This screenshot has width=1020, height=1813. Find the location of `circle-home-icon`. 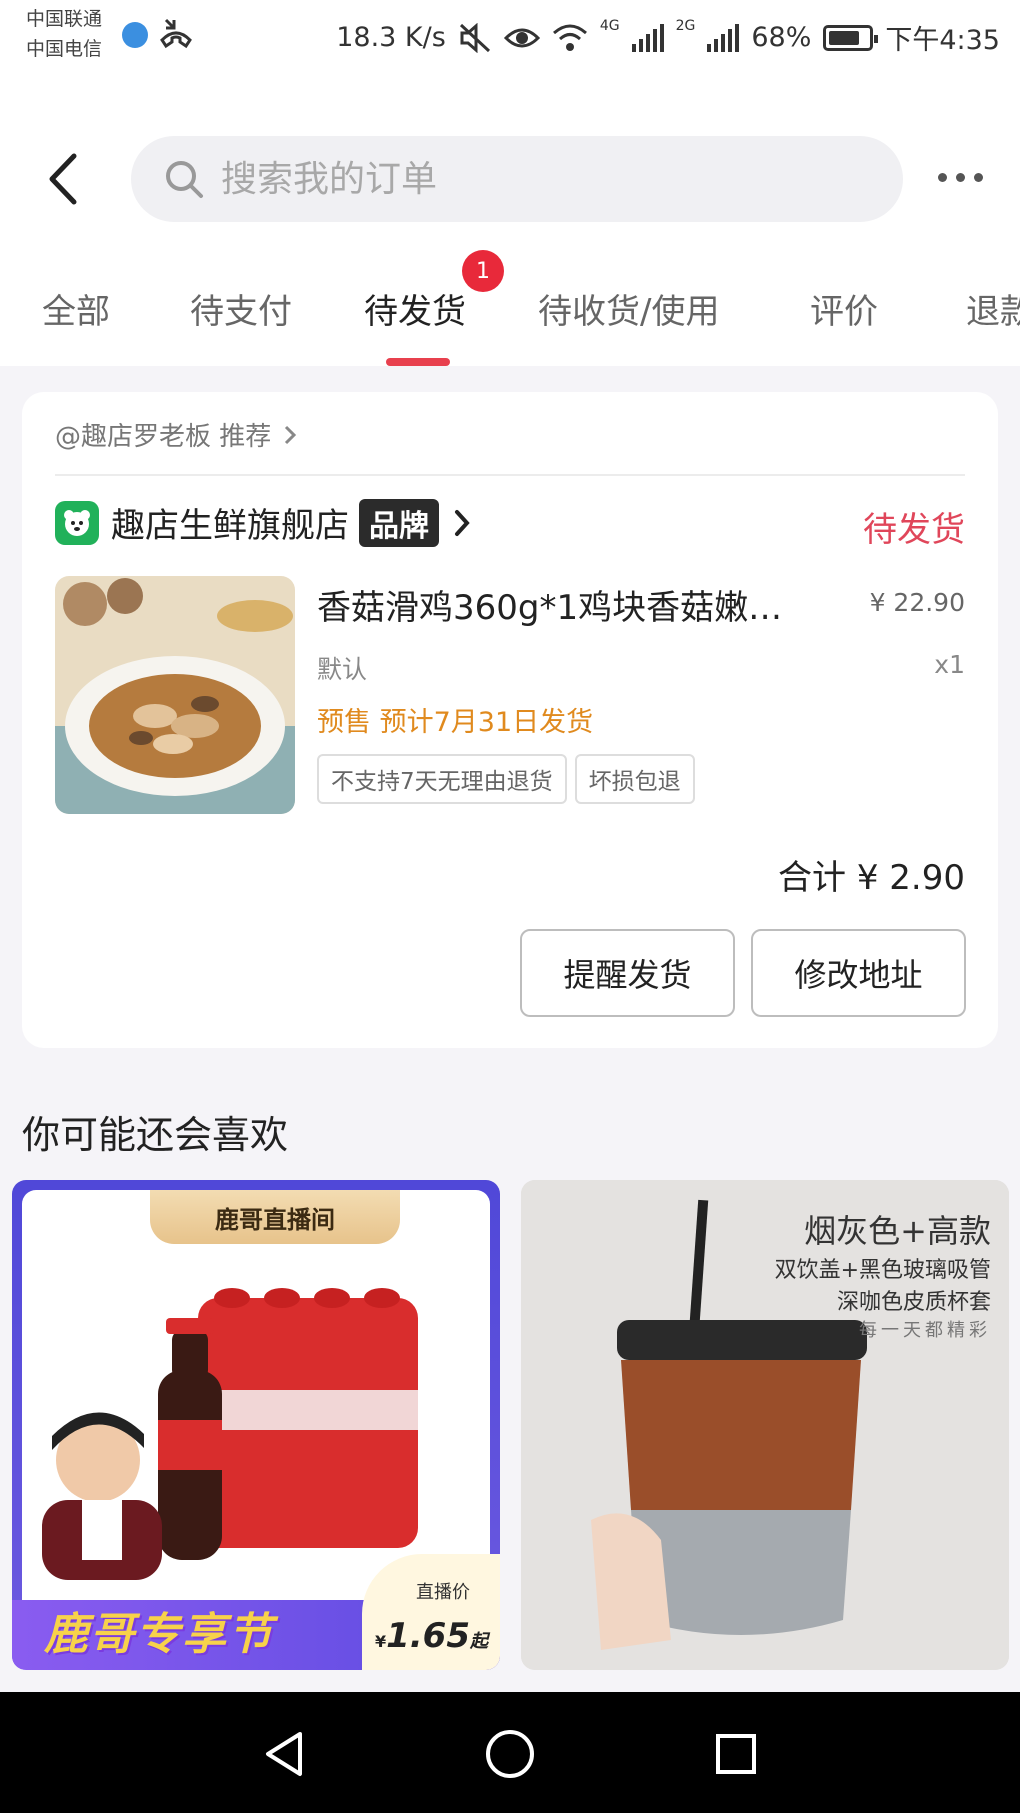

circle-home-icon is located at coordinates (510, 1754).